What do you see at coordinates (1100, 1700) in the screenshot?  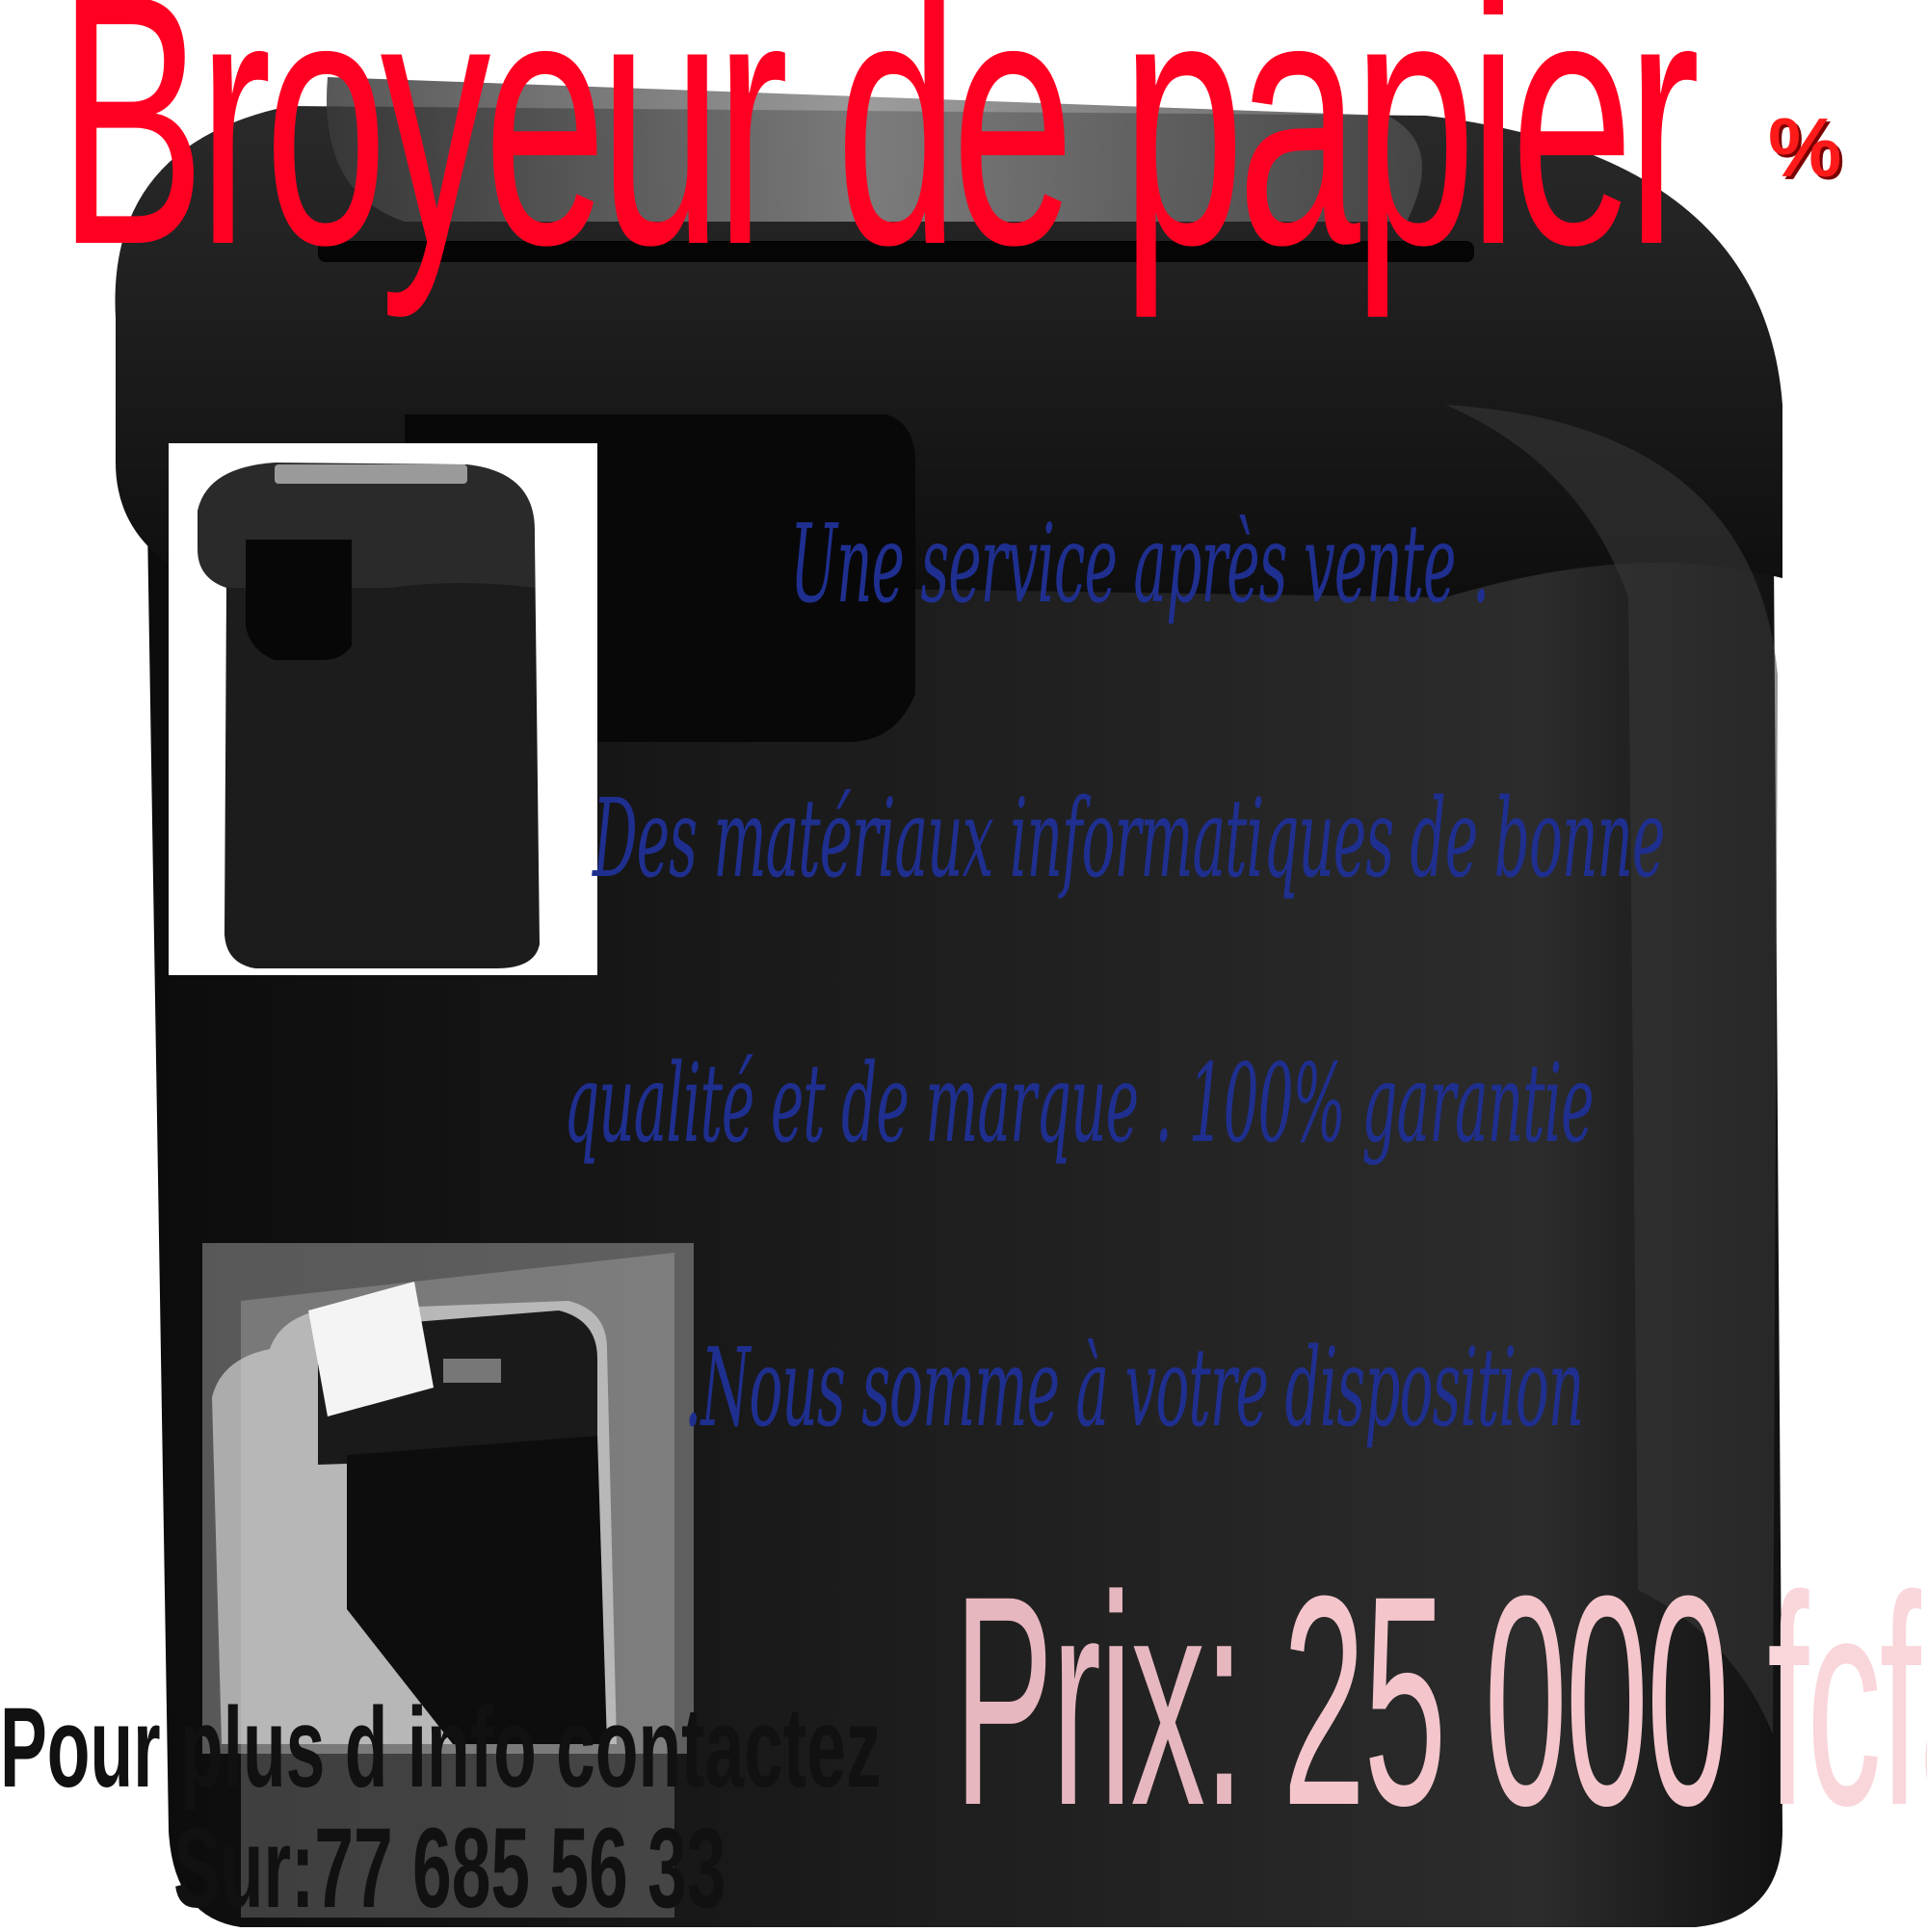 I see `price-label: Prix:` at bounding box center [1100, 1700].